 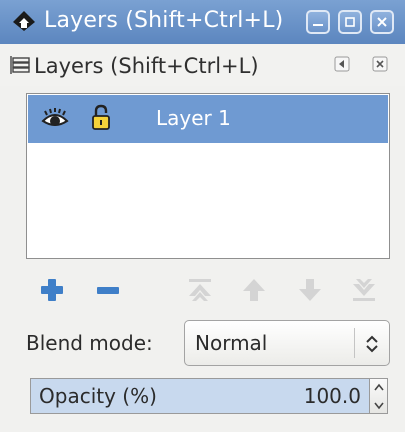 What do you see at coordinates (164, 20) in the screenshot?
I see `window-title: Layers (Shift+Ctrl+L)` at bounding box center [164, 20].